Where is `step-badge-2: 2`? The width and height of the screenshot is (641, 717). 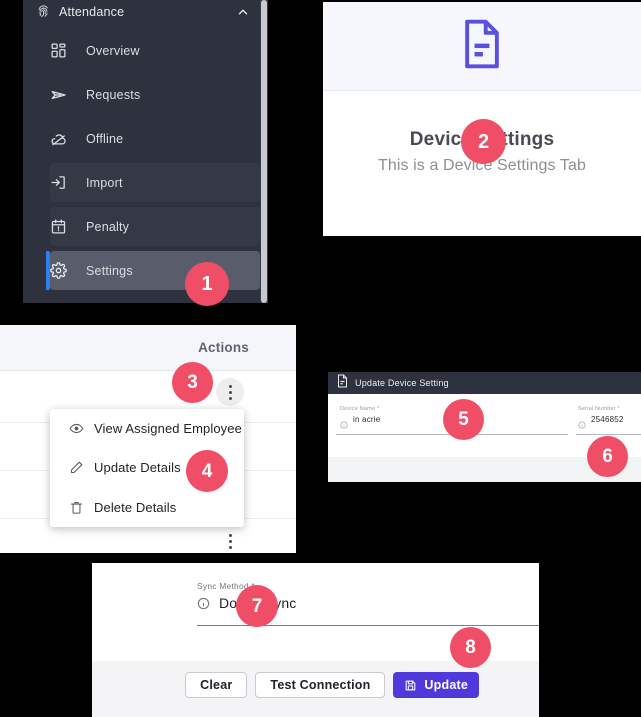 step-badge-2: 2 is located at coordinates (483, 141).